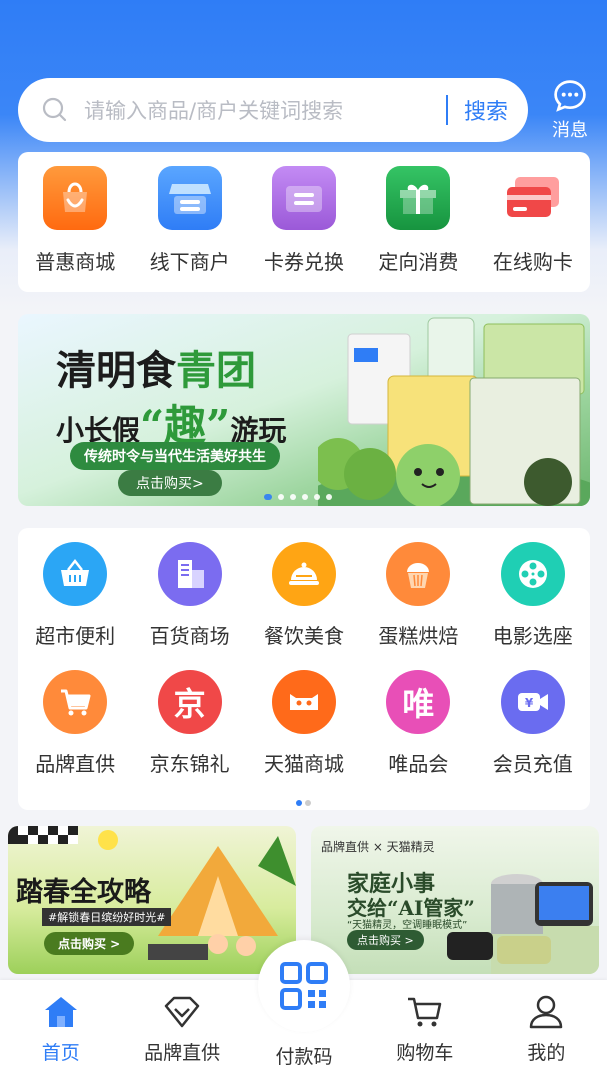 The width and height of the screenshot is (607, 1080). I want to click on category-label: 唯品会, so click(418, 764).